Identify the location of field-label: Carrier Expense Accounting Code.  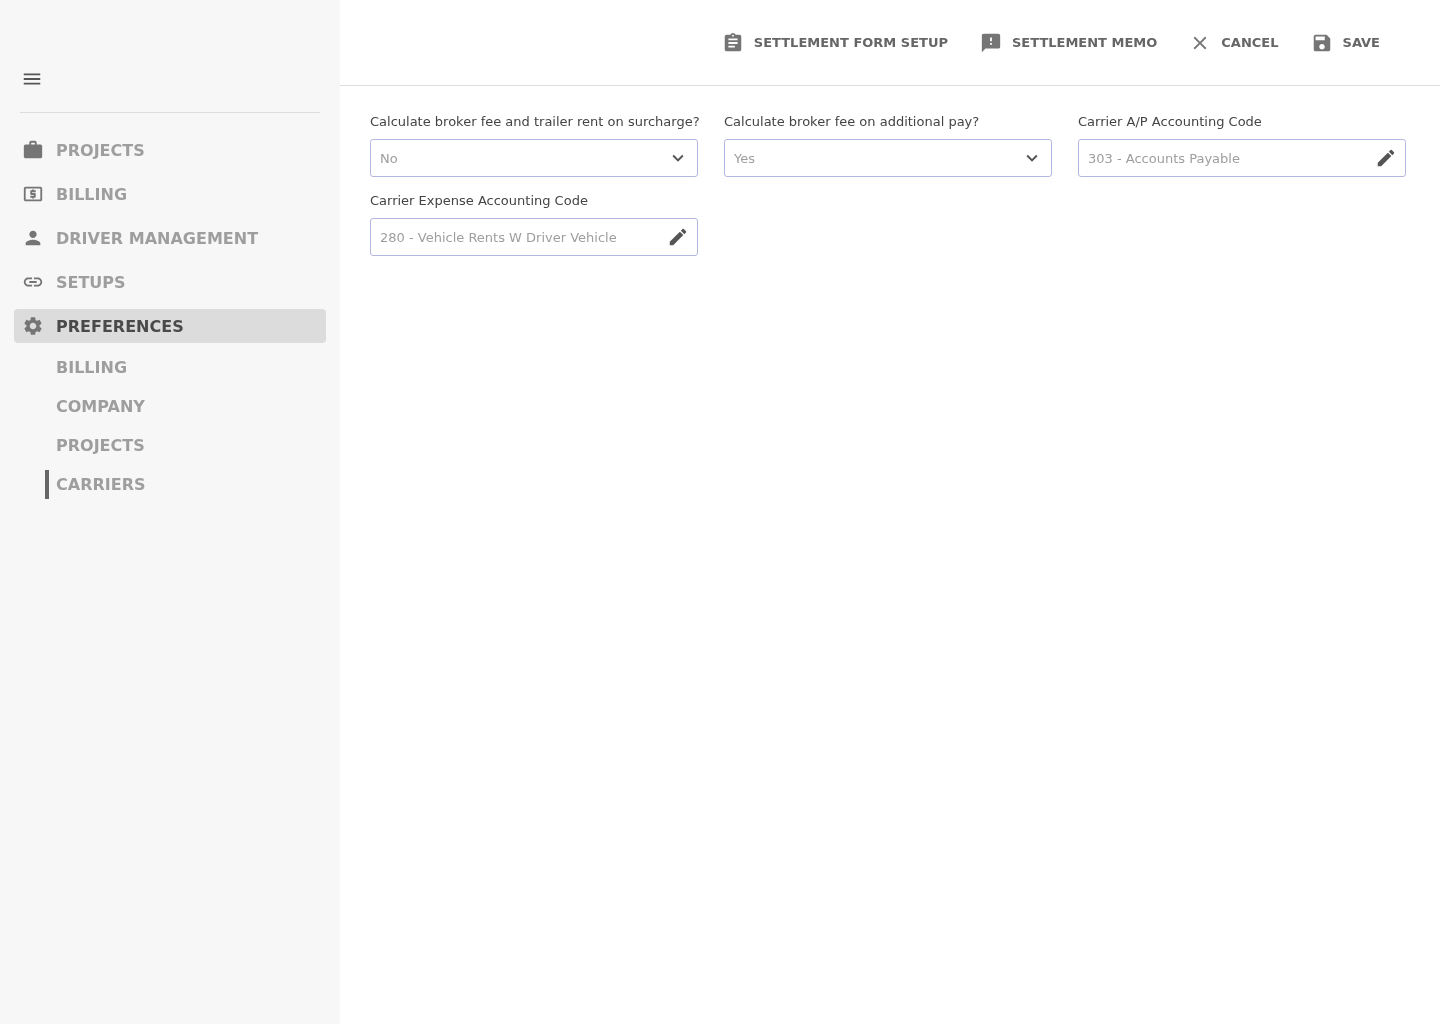
(479, 200).